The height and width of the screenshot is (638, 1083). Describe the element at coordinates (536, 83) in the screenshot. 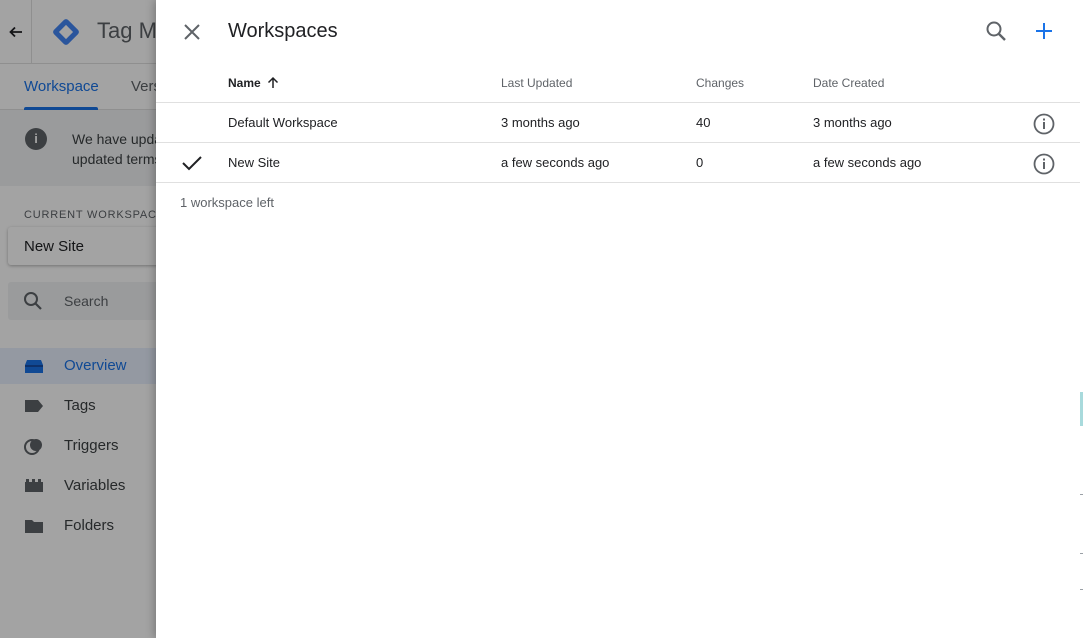

I see `column-header-last-updated: Last Updated` at that location.